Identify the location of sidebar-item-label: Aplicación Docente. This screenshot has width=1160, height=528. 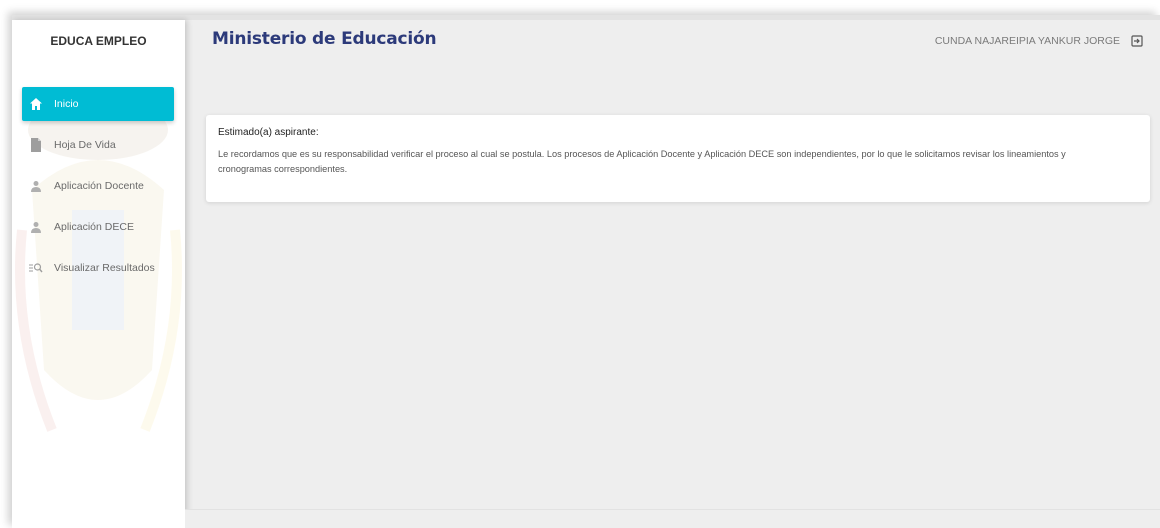
(99, 186).